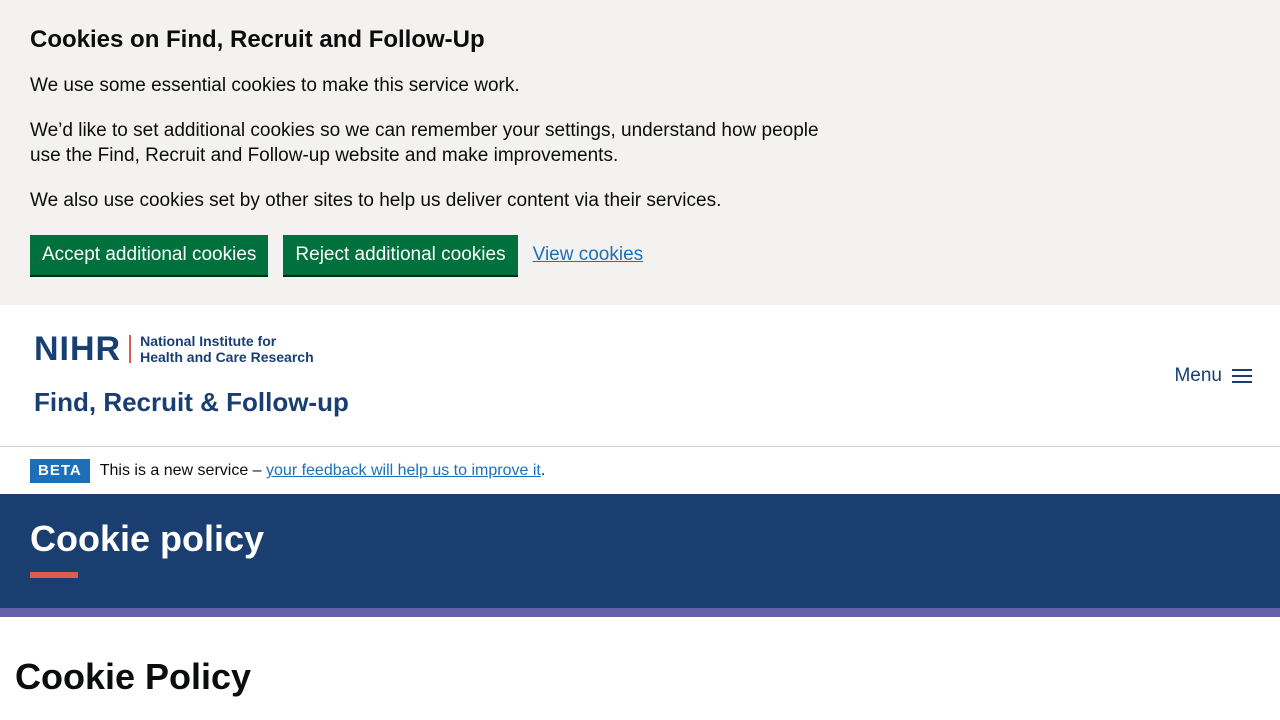 The width and height of the screenshot is (1280, 720). I want to click on phase-text-suffix: ., so click(543, 470).